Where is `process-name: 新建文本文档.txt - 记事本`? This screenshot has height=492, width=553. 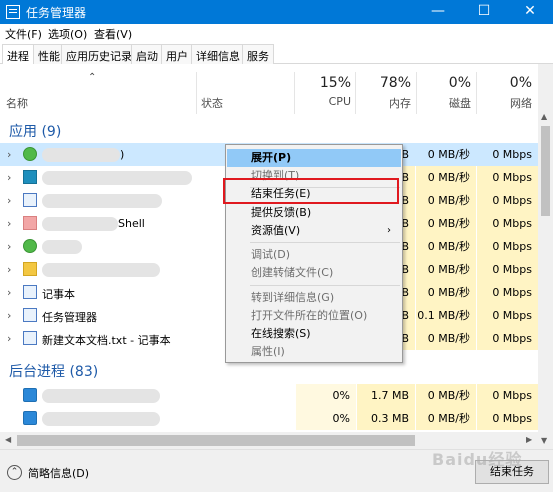
process-name: 新建文本文档.txt - 记事本 is located at coordinates (106, 340).